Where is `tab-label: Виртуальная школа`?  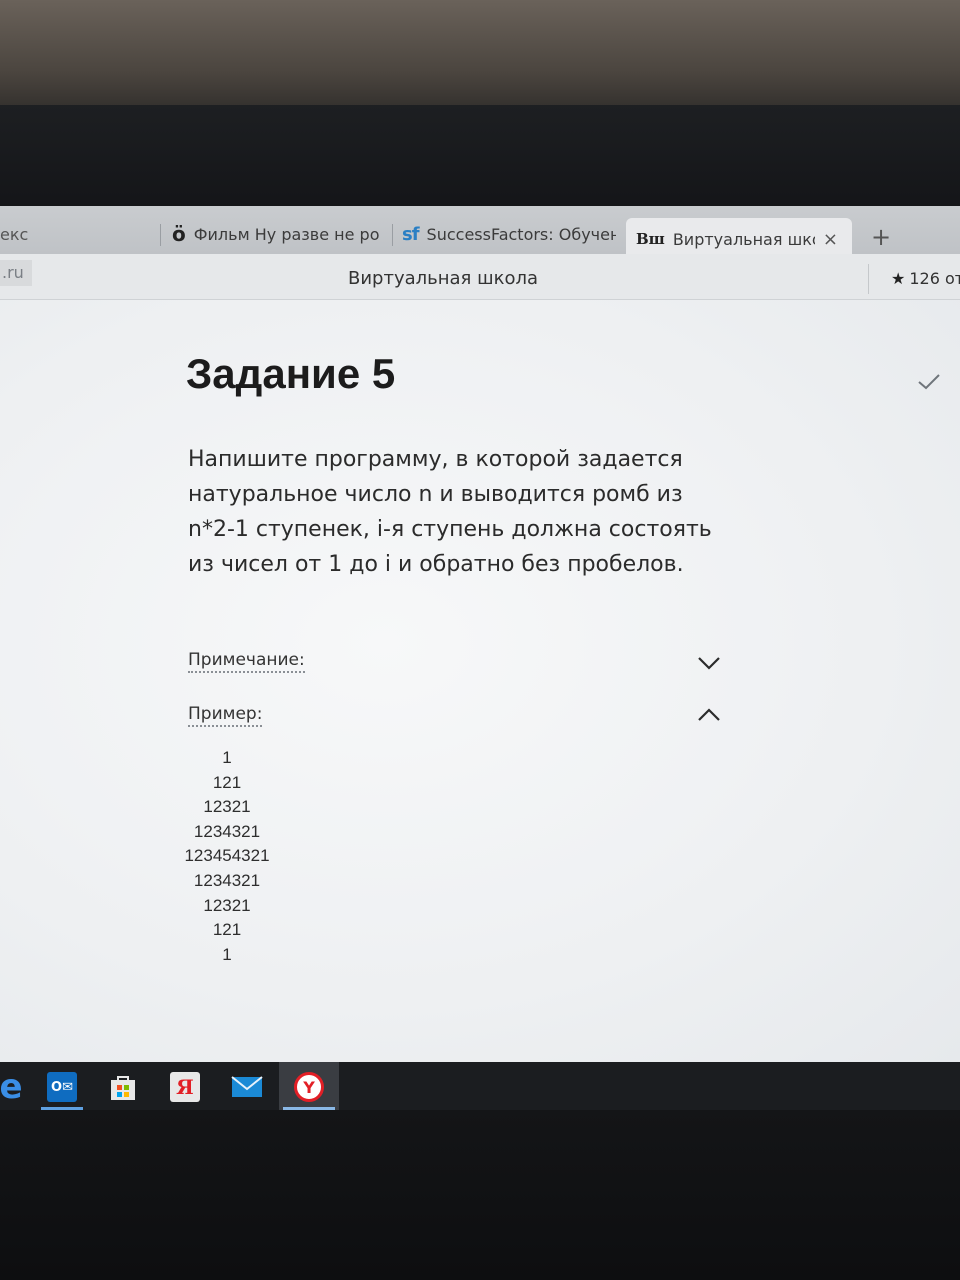
tab-label: Виртуальная школа is located at coordinates (743, 239).